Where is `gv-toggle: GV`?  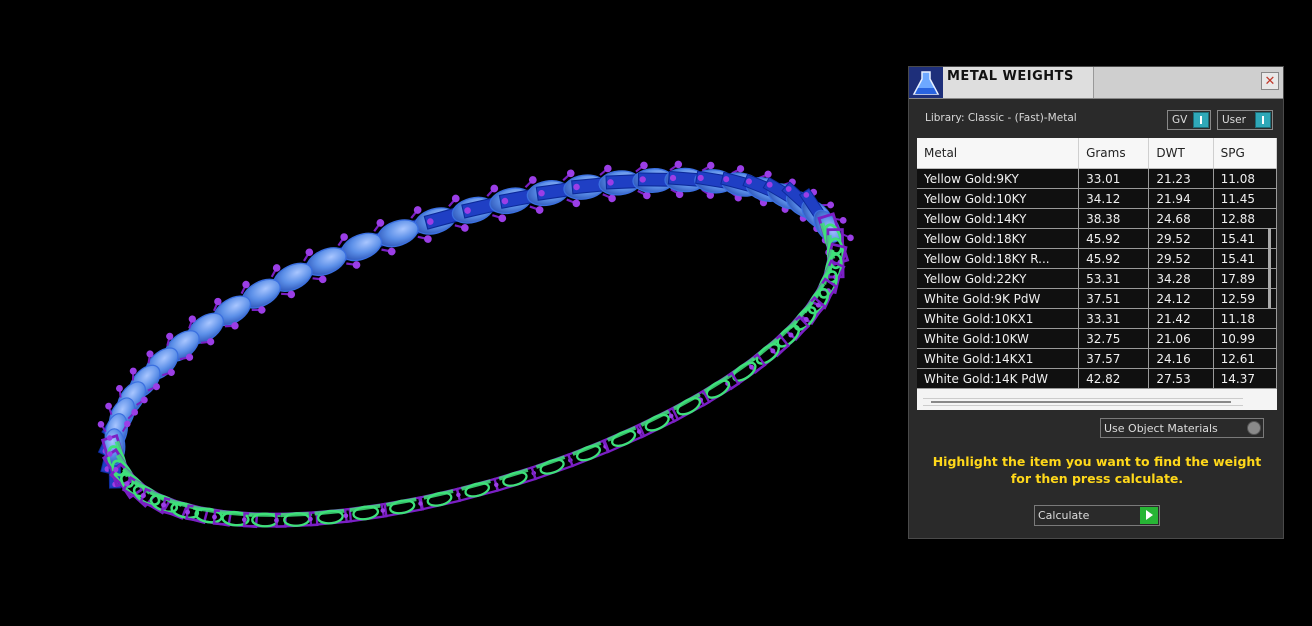
gv-toggle: GV is located at coordinates (1189, 120).